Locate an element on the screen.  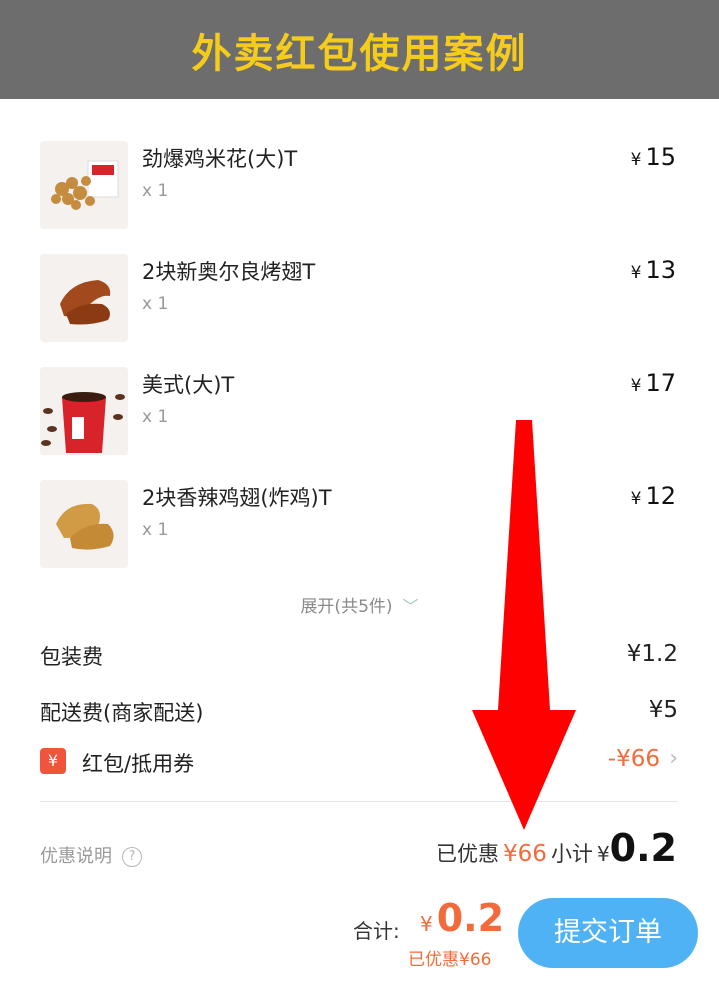
promo-label: 优惠说明 is located at coordinates (76, 856).